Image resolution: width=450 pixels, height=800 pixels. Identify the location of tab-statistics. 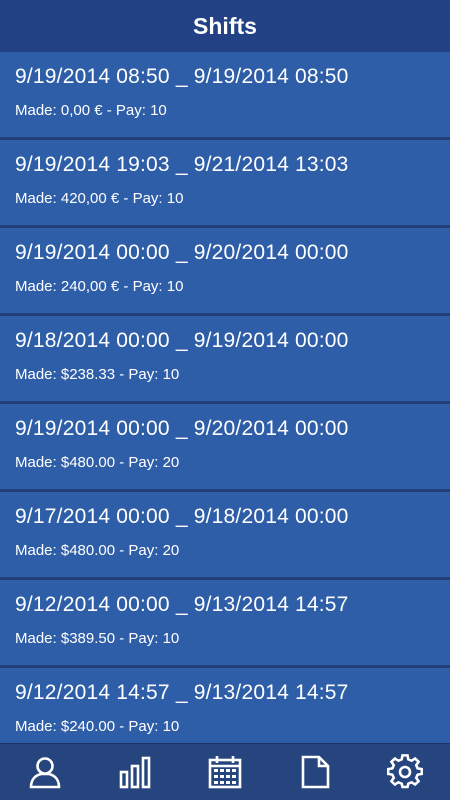
(135, 772).